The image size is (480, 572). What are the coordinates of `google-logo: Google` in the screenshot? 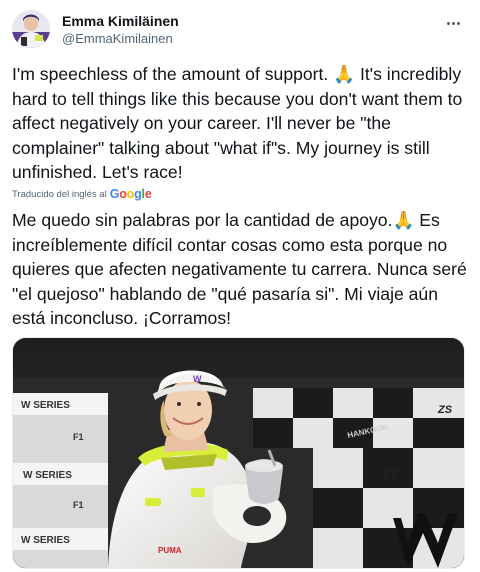 It's located at (131, 194).